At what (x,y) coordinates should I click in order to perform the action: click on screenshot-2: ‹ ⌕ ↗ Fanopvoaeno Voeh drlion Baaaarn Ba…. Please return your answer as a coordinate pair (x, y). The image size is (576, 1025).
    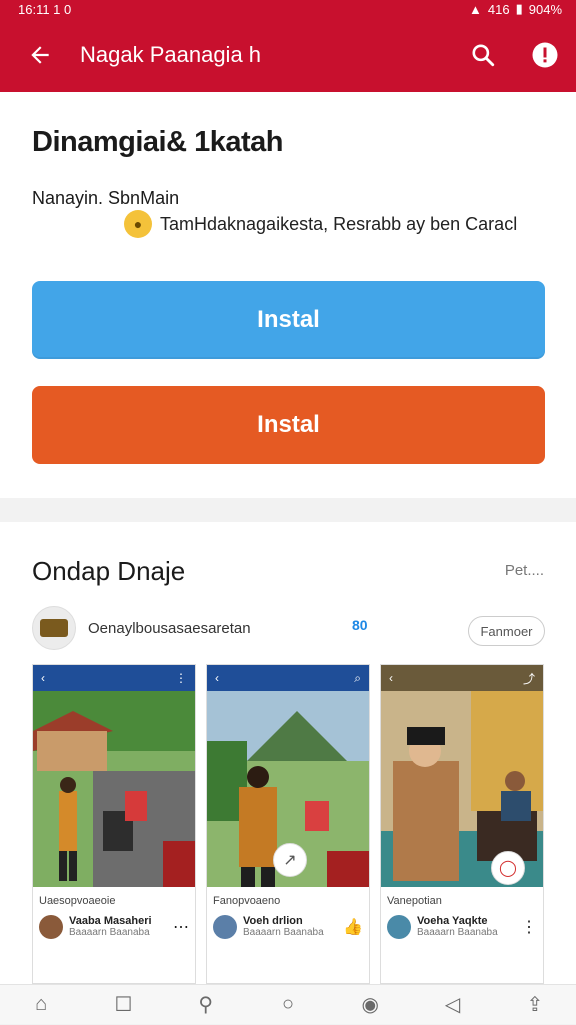
    Looking at the image, I should click on (288, 824).